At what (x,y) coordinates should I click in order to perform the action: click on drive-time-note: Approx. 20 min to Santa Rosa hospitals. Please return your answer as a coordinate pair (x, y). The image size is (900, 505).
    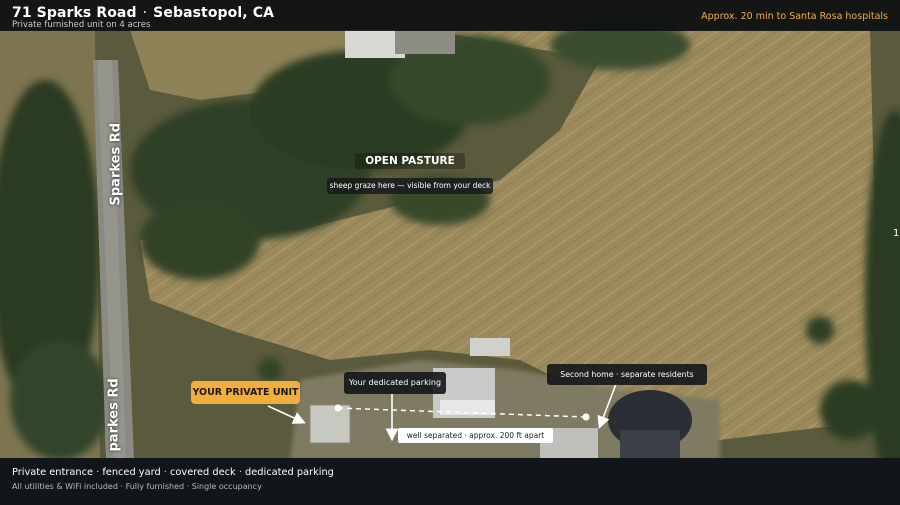
    Looking at the image, I should click on (794, 16).